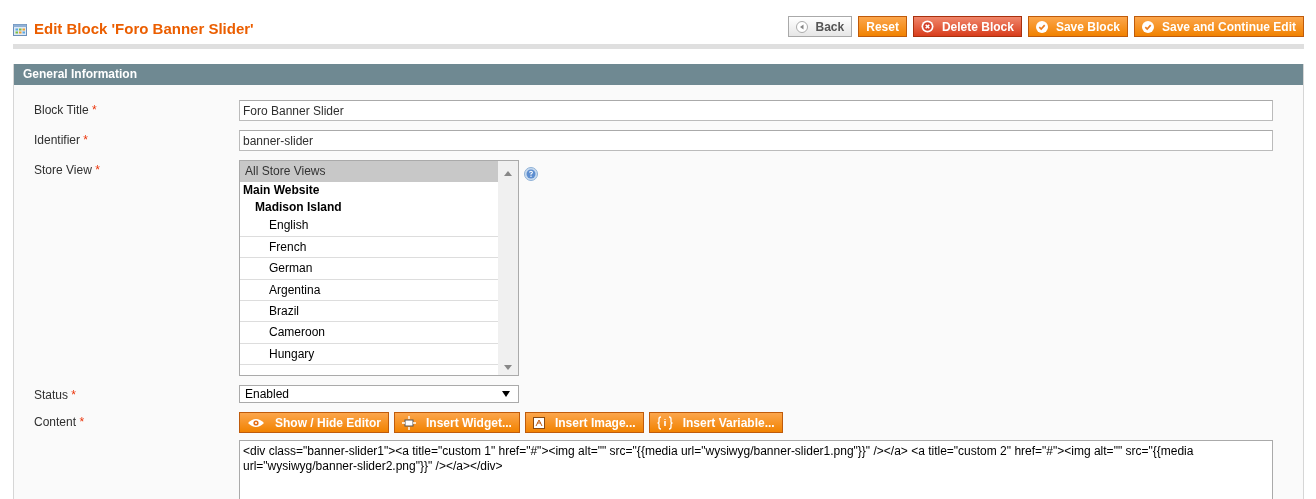  Describe the element at coordinates (369, 333) in the screenshot. I see `store-view-option: Cameroon` at that location.